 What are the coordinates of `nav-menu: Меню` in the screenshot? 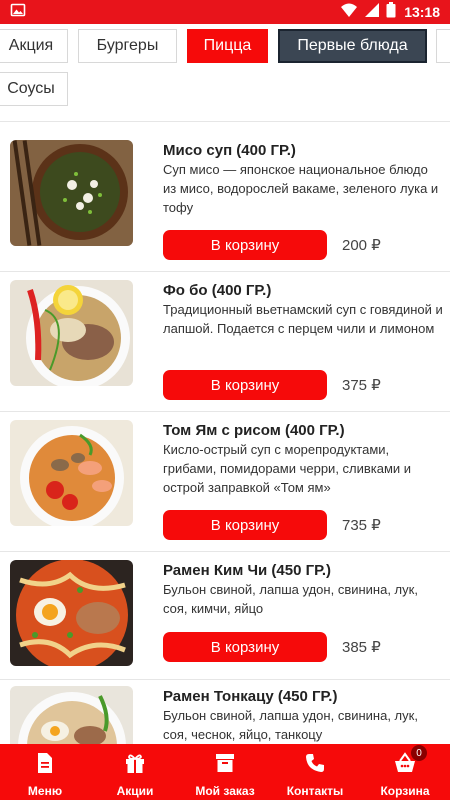 It's located at (45, 772).